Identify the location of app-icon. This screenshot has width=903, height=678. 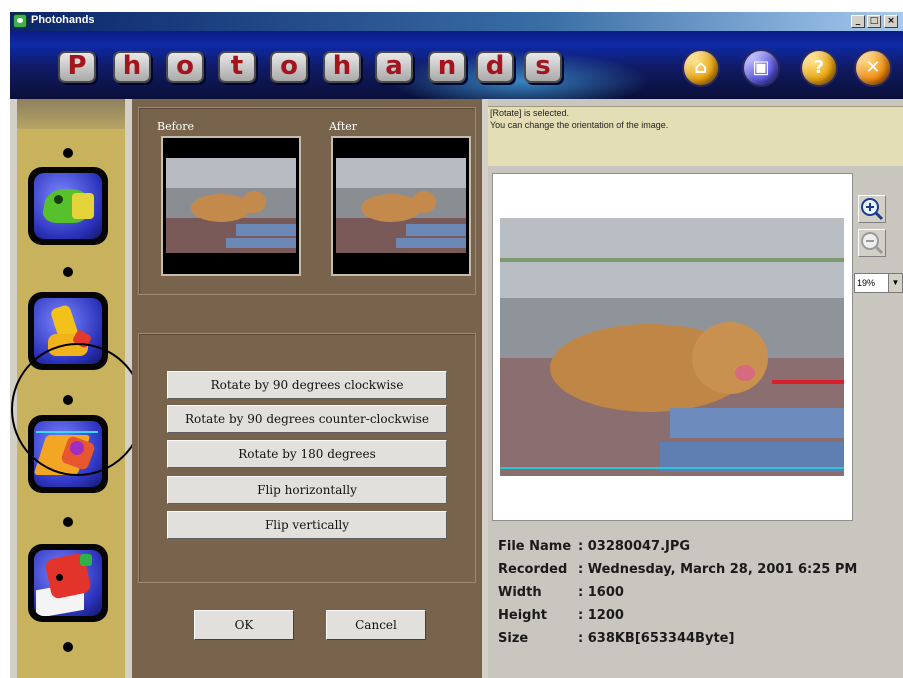
(20, 21).